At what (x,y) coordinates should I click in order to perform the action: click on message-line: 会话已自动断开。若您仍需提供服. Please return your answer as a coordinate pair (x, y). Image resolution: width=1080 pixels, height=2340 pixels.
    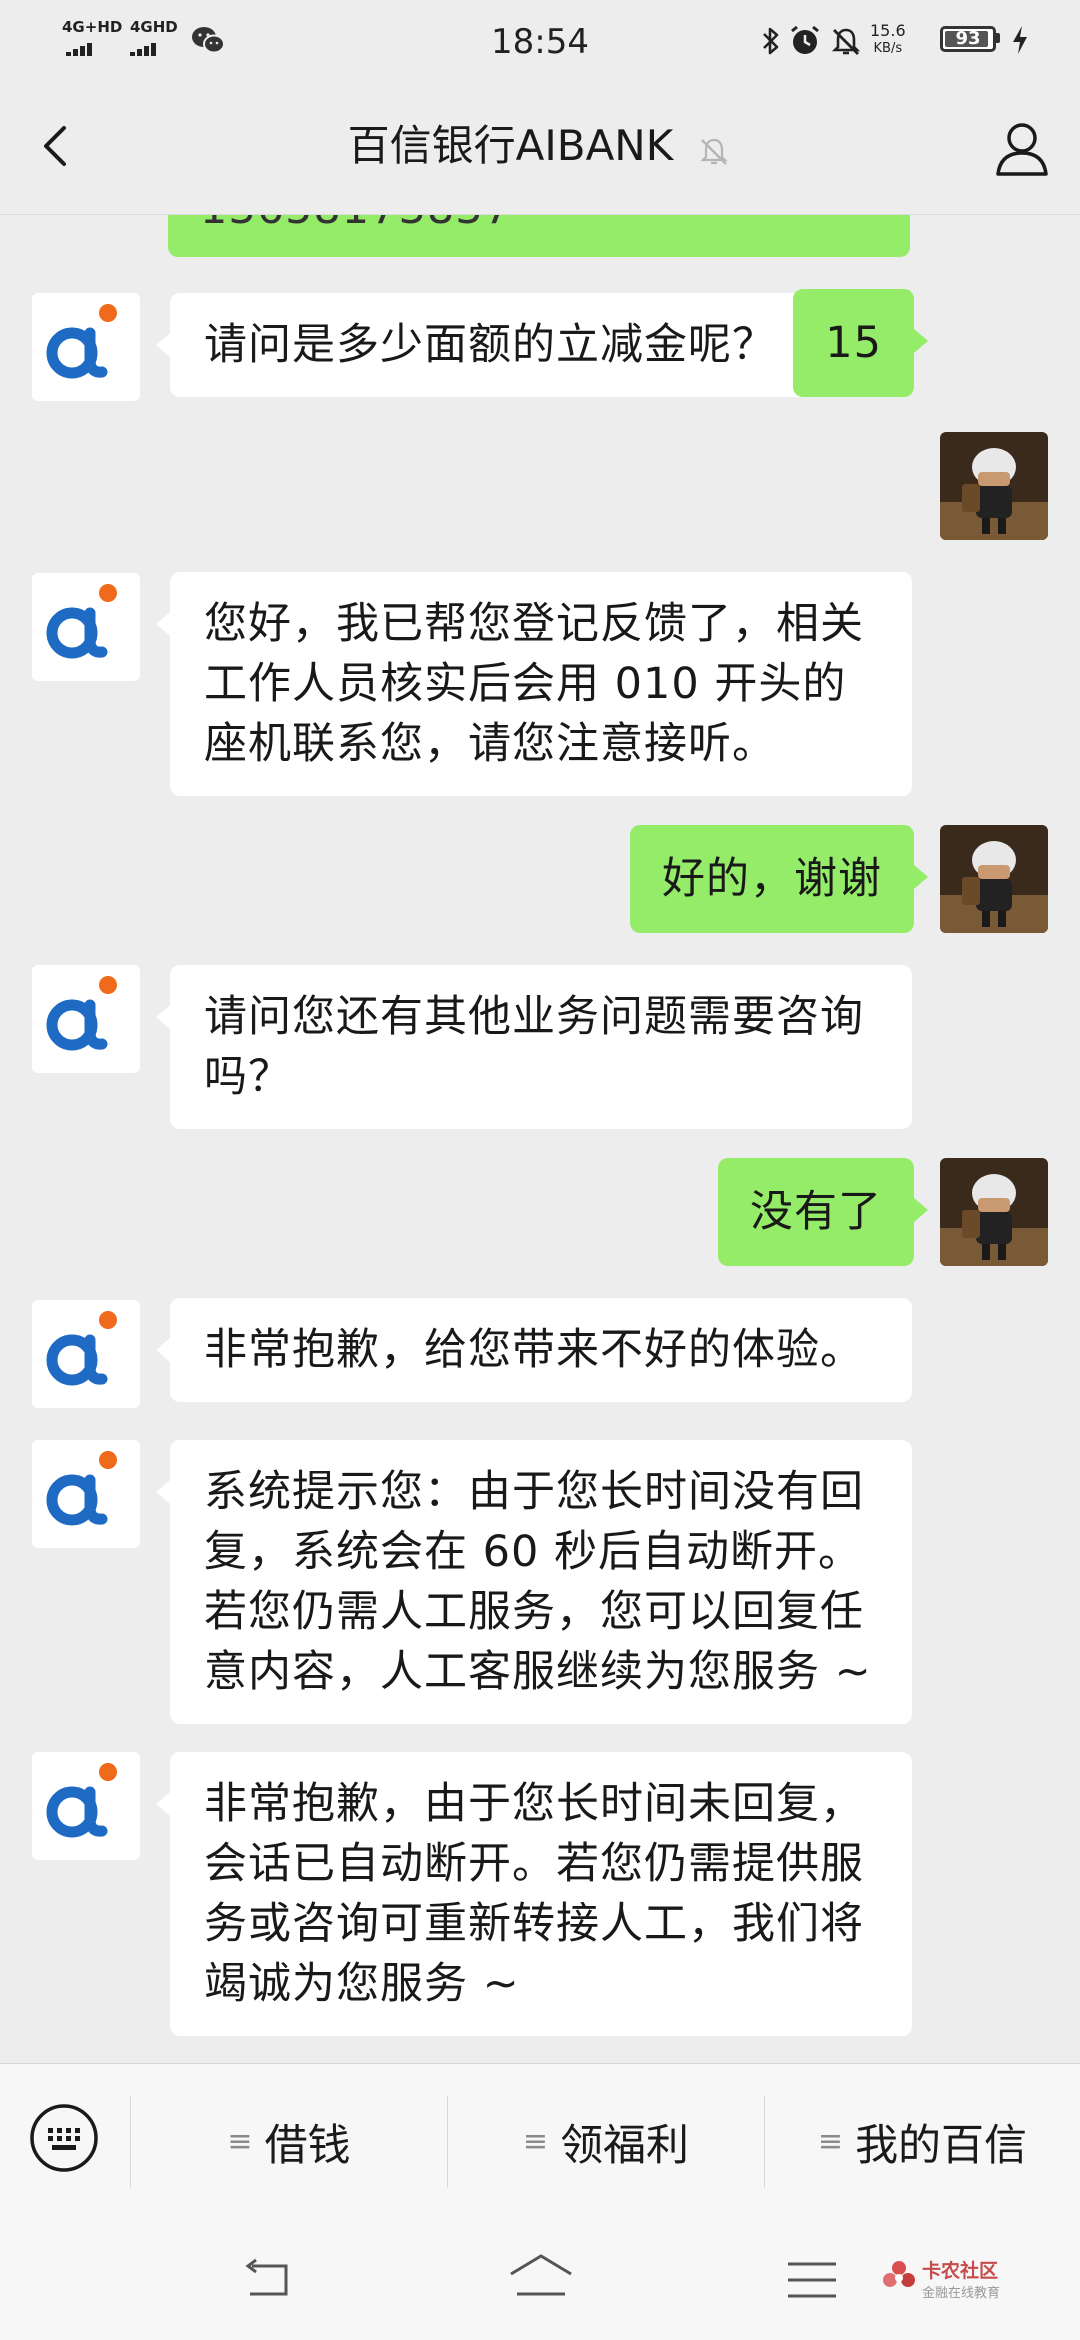
    Looking at the image, I should click on (534, 1864).